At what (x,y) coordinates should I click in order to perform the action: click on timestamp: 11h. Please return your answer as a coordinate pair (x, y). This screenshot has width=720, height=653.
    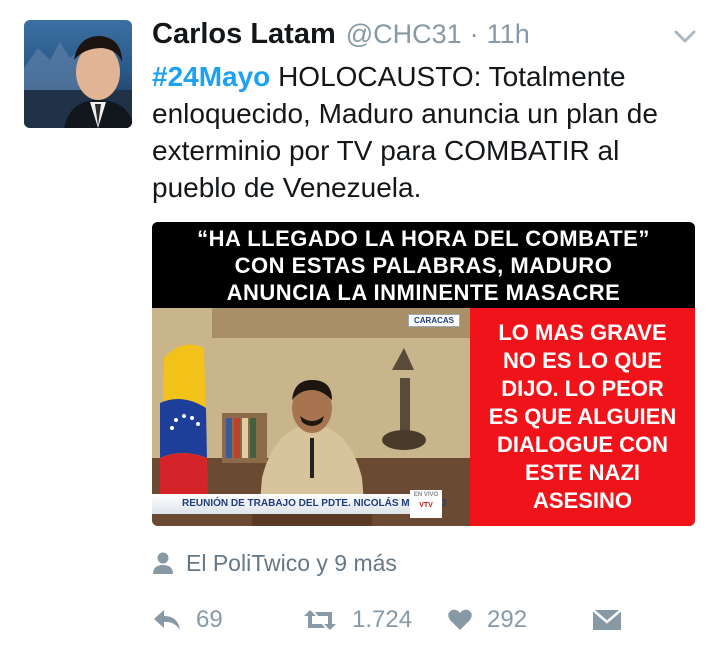
    Looking at the image, I should click on (508, 34).